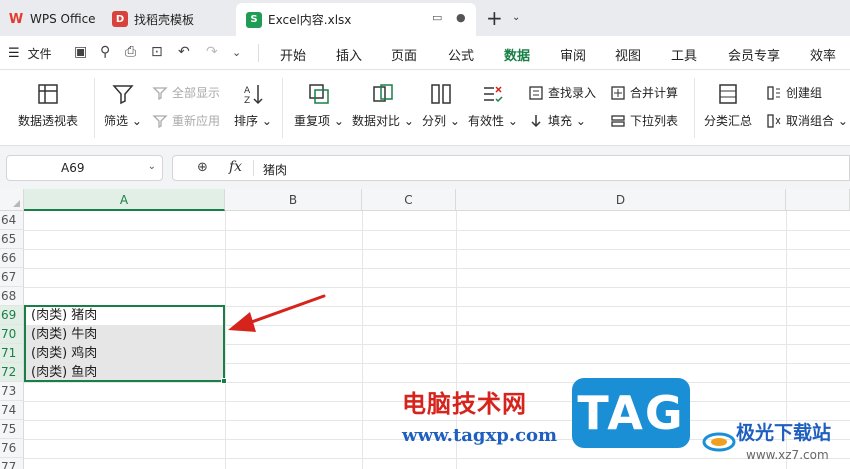 Image resolution: width=850 pixels, height=469 pixels. Describe the element at coordinates (787, 455) in the screenshot. I see `watermark-jg-url: www.xz7.com` at that location.